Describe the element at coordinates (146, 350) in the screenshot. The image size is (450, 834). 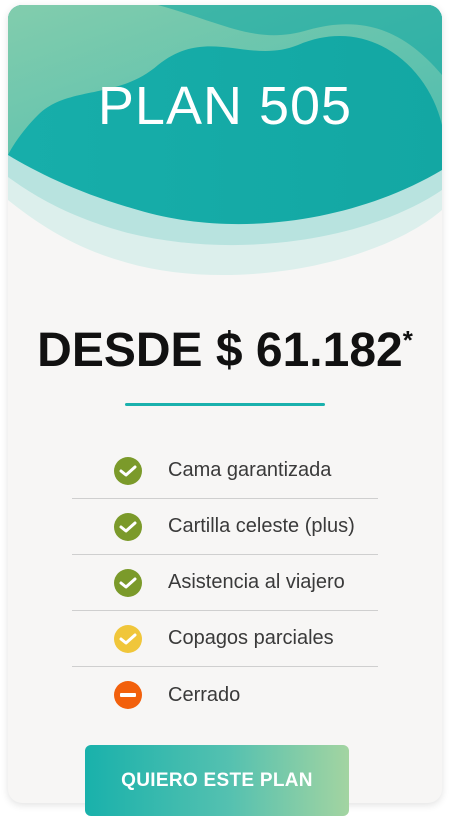
I see `price-prefix: DESDE $` at that location.